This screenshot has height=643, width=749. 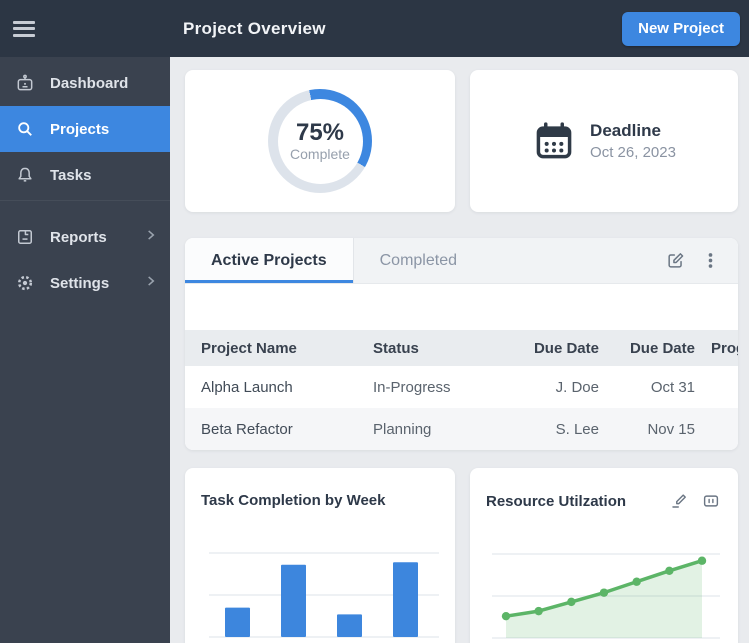 I want to click on sidebar-item-tasks: Tasks, so click(x=85, y=175).